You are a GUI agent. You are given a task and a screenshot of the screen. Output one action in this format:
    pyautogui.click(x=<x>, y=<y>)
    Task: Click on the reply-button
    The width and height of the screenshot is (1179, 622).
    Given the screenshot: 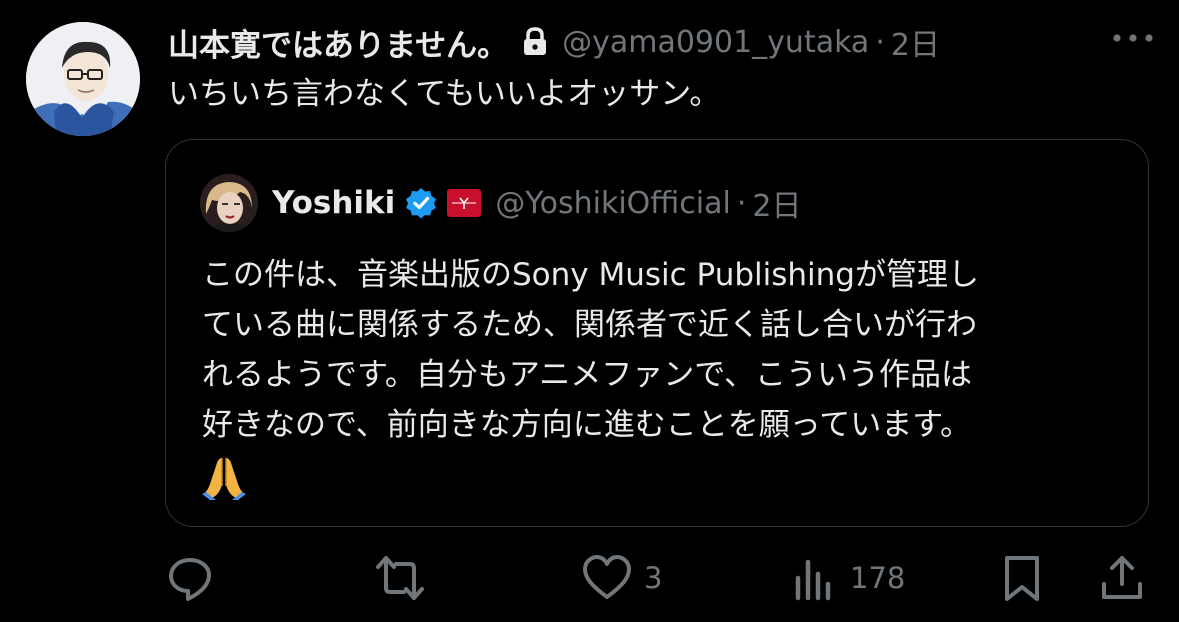 What is the action you would take?
    pyautogui.click(x=196, y=578)
    